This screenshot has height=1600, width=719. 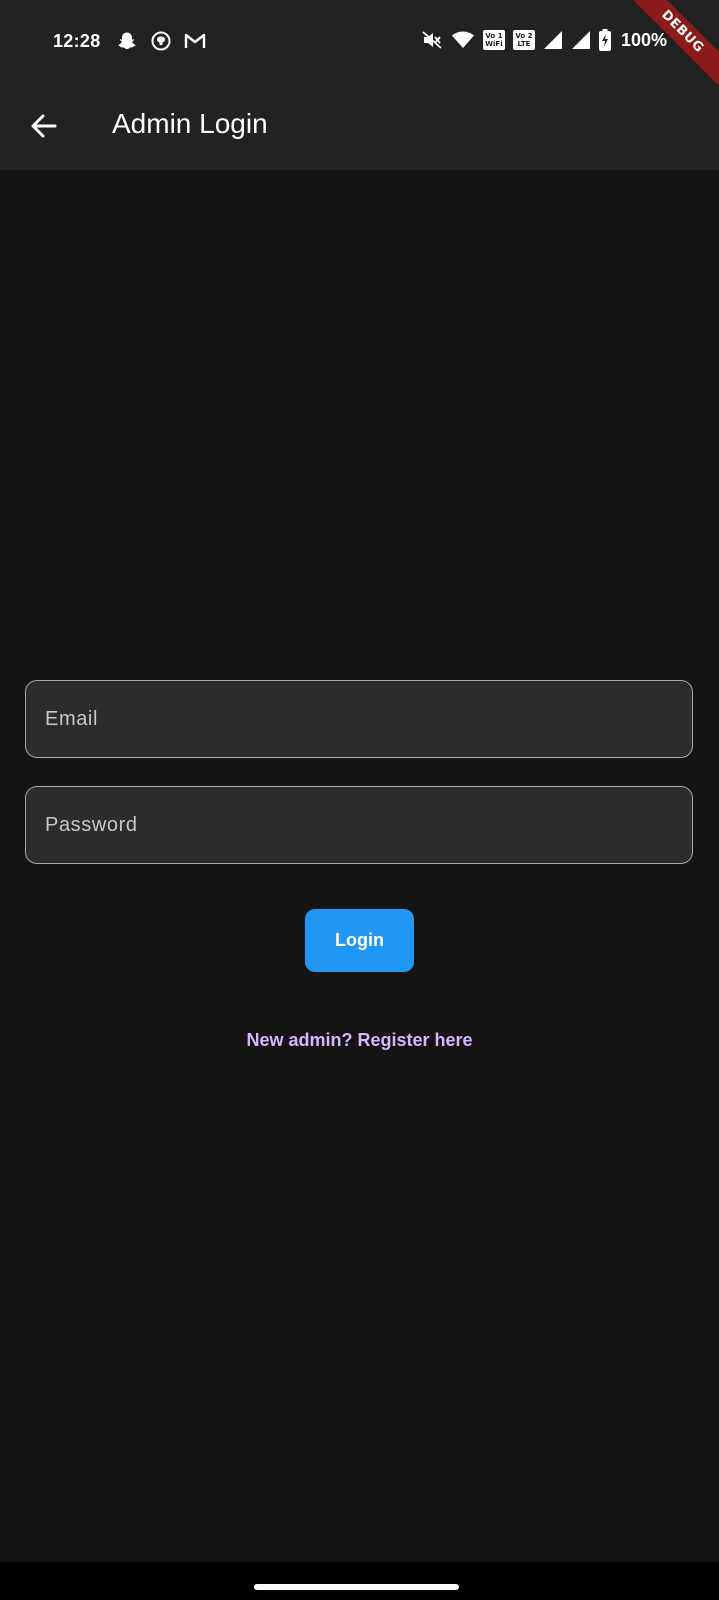 I want to click on notification-icons, so click(x=161, y=41).